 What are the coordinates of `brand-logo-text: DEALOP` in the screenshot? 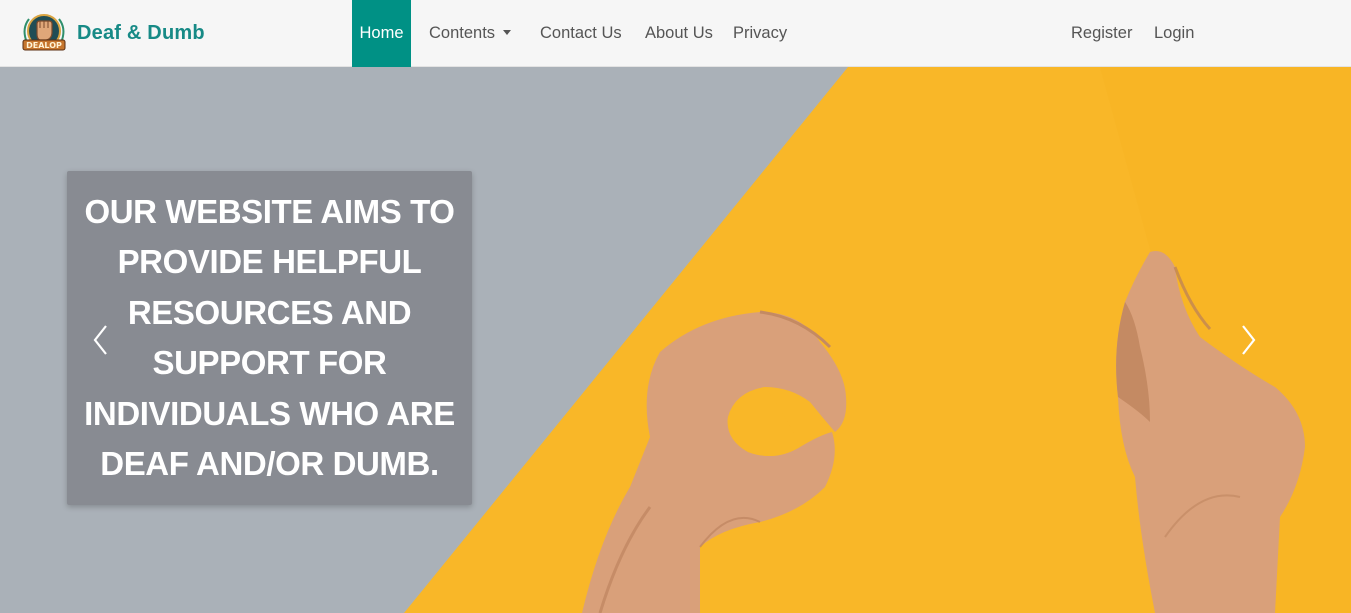 It's located at (44, 45).